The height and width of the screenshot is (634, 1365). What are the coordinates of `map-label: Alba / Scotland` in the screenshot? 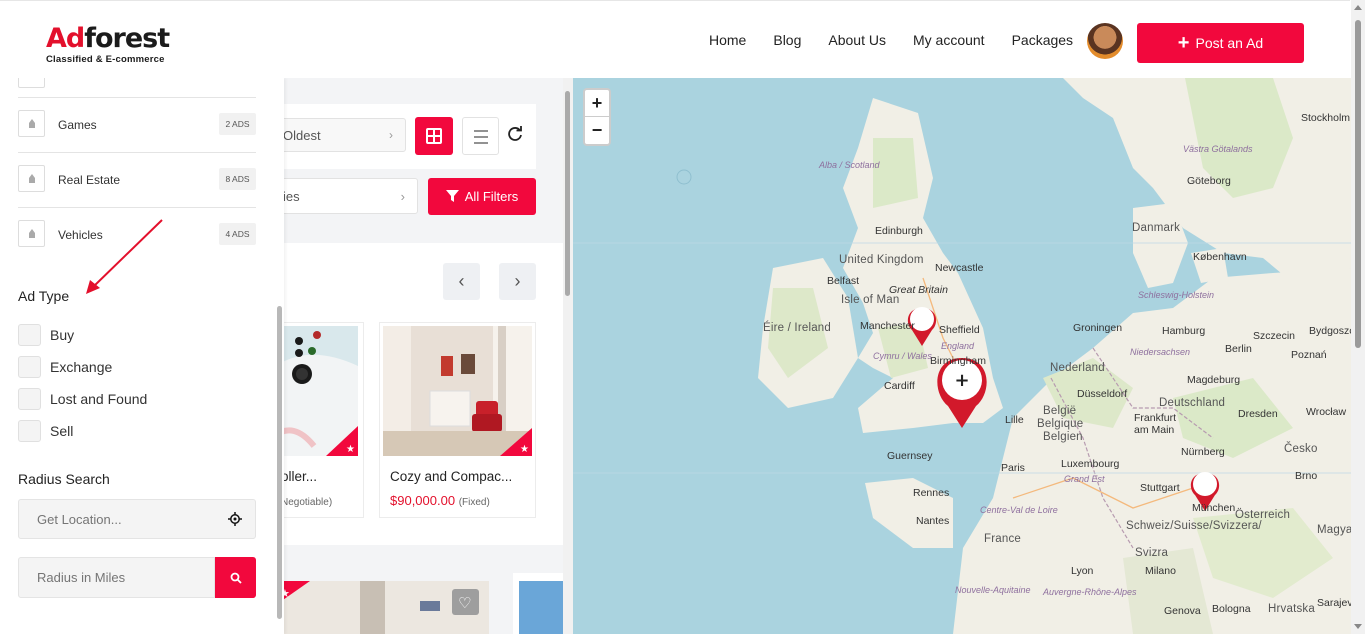 It's located at (849, 165).